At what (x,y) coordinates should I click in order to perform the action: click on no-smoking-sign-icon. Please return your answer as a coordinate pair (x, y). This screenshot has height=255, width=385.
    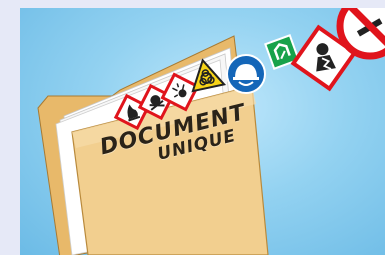
    Looking at the image, I should click on (360, 34).